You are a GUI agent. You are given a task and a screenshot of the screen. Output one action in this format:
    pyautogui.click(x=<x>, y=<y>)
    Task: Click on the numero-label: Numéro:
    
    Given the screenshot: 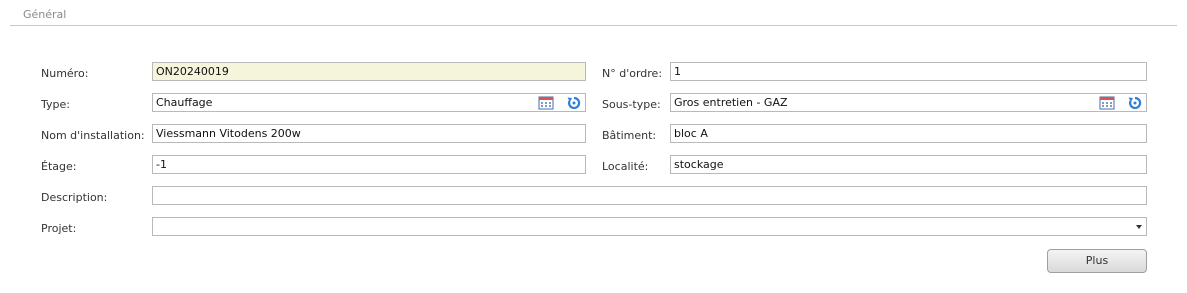 What is the action you would take?
    pyautogui.click(x=65, y=73)
    